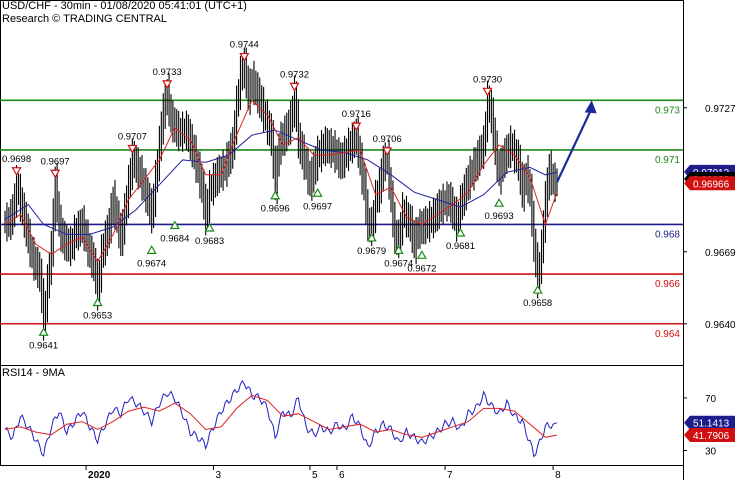  What do you see at coordinates (667, 110) in the screenshot?
I see `level-label: 0.973` at bounding box center [667, 110].